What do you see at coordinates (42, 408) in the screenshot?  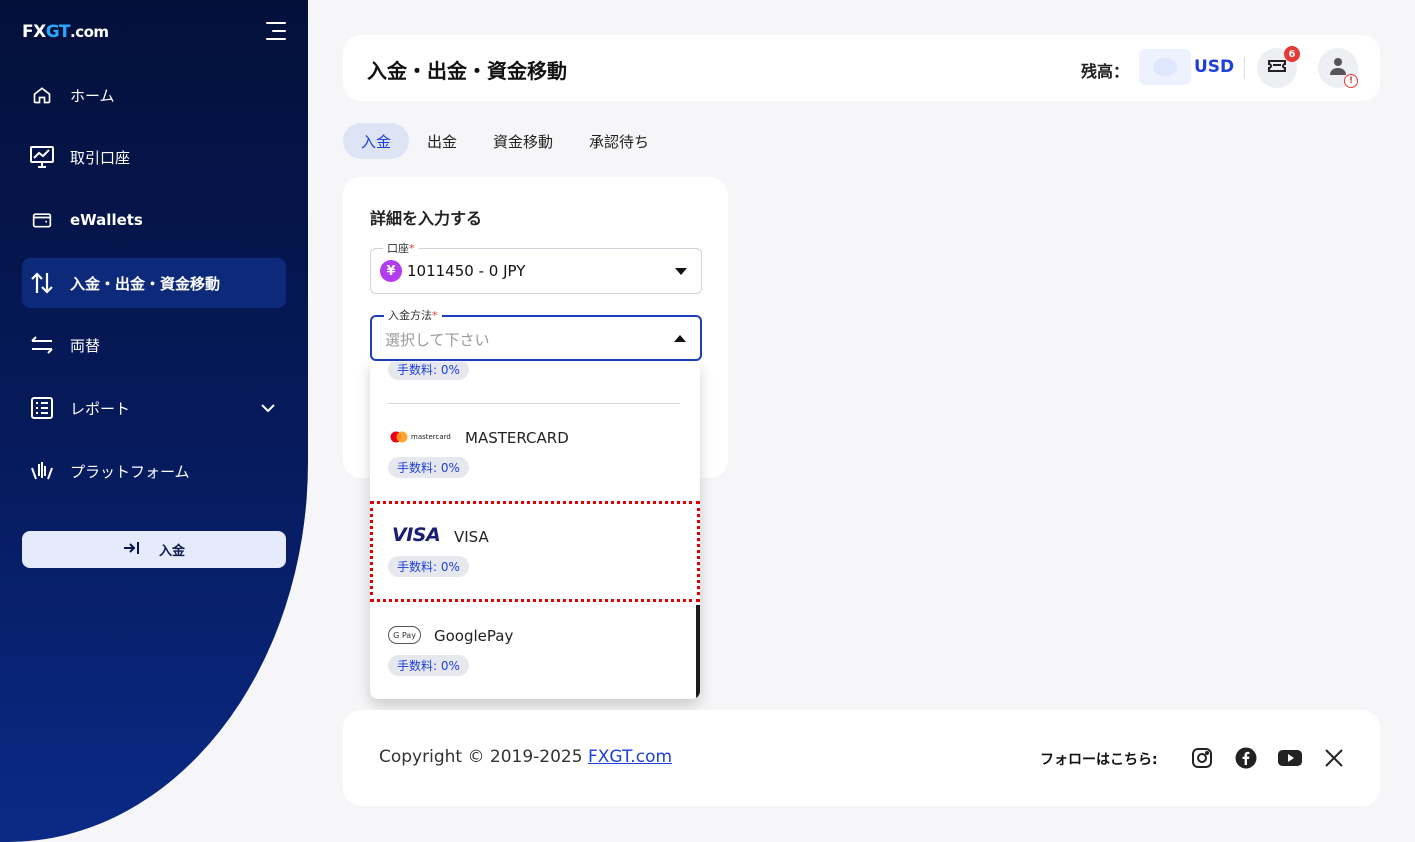 I see `report-icon` at bounding box center [42, 408].